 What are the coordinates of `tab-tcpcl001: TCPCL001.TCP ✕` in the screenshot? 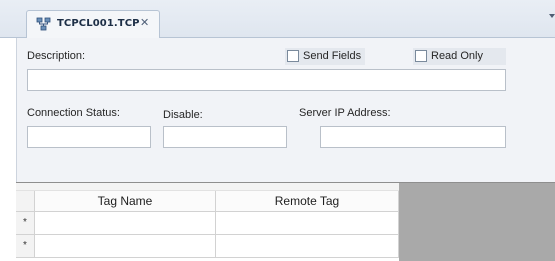 It's located at (93, 24).